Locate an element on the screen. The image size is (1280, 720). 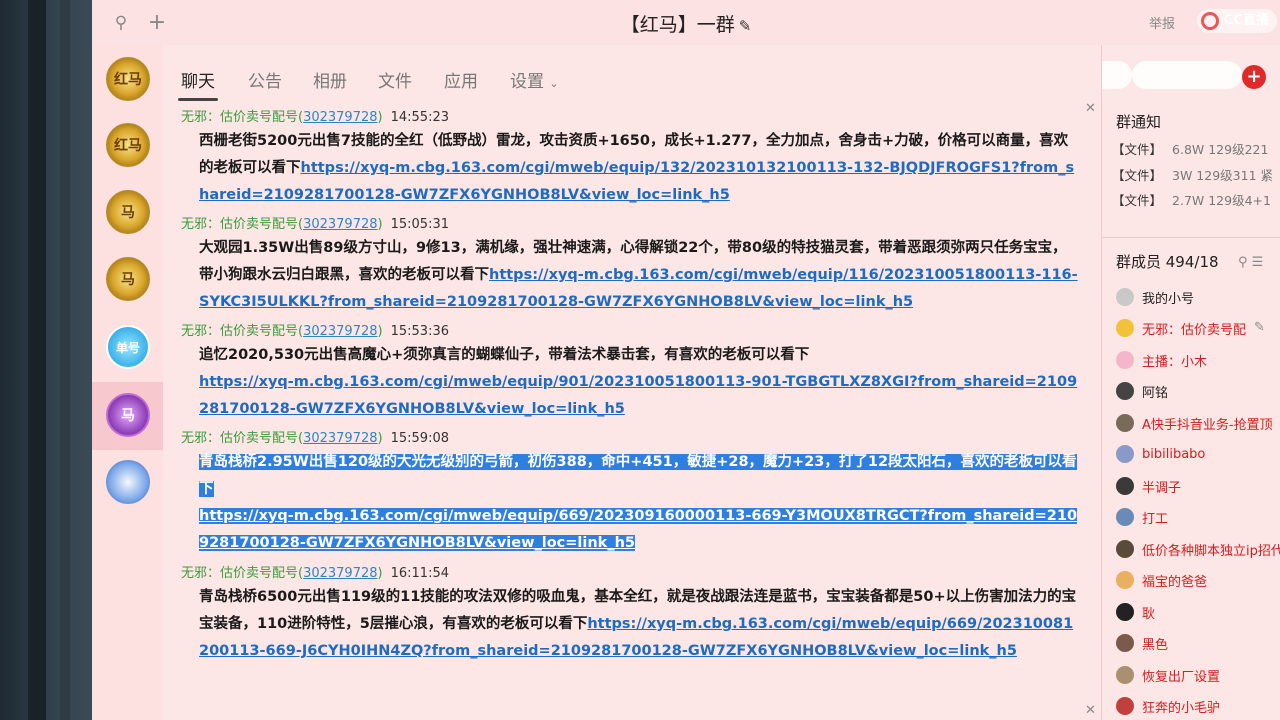
member-tools: ⚲ ☰ is located at coordinates (1258, 262).